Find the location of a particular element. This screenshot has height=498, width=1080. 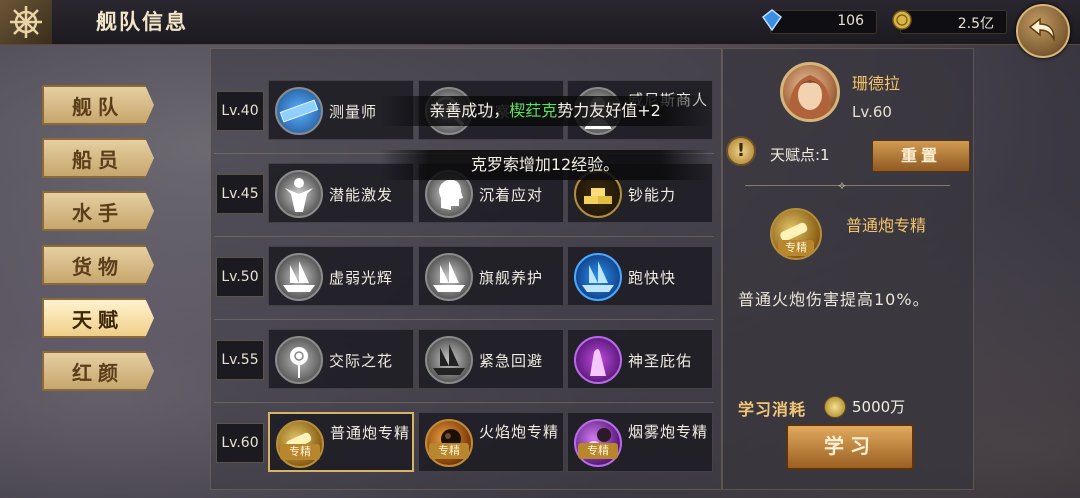

talent-cell: 跑快快 is located at coordinates (640, 276).